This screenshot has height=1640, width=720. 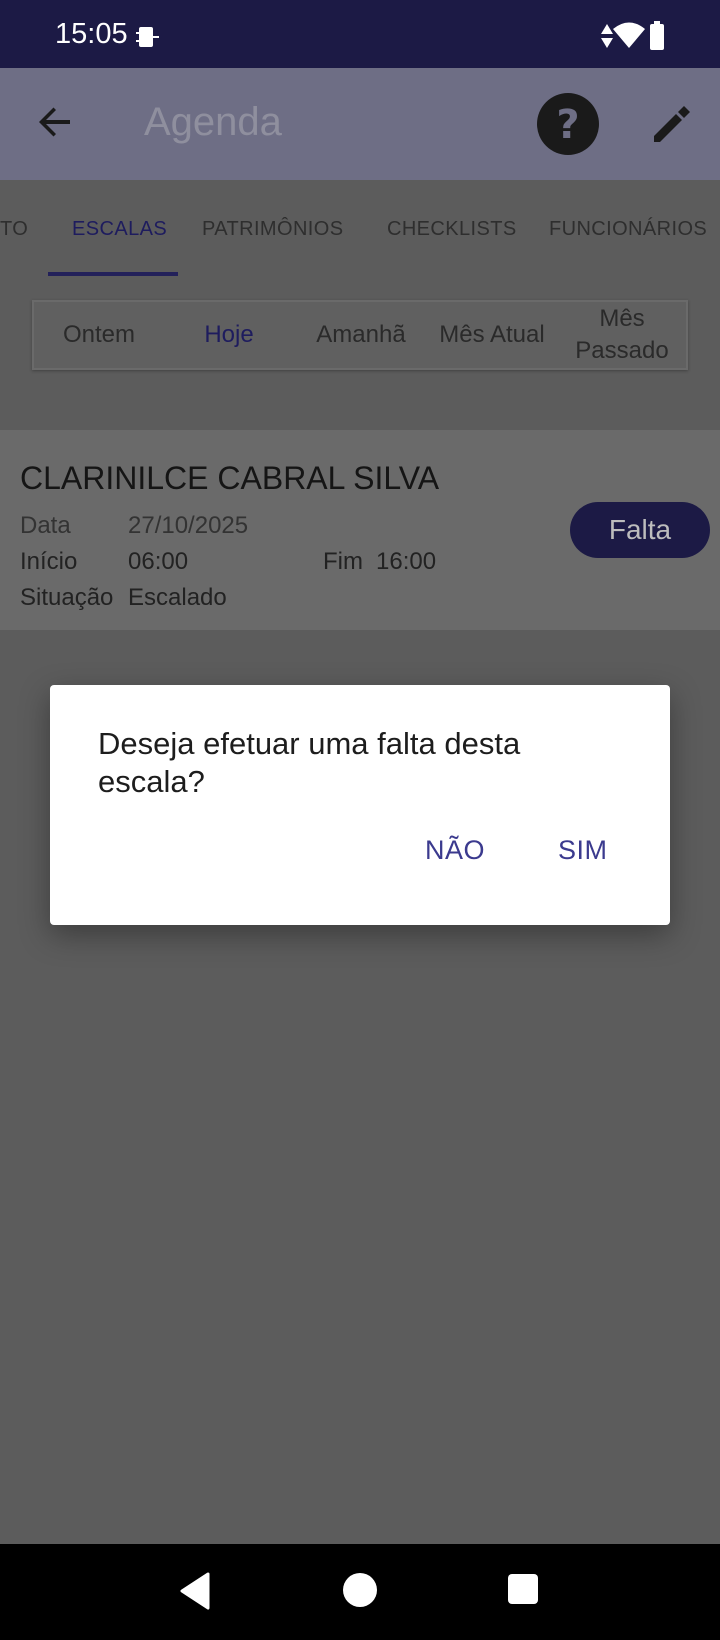 I want to click on device-icon, so click(x=148, y=39).